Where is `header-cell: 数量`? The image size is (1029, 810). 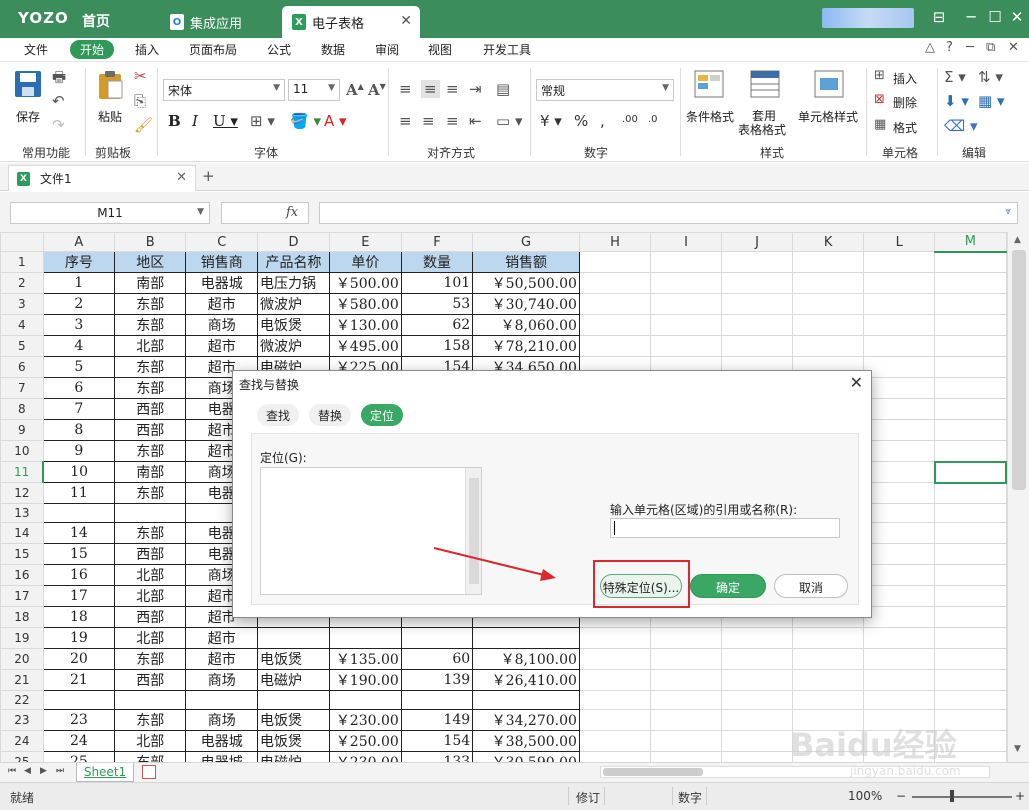
header-cell: 数量 is located at coordinates (437, 262).